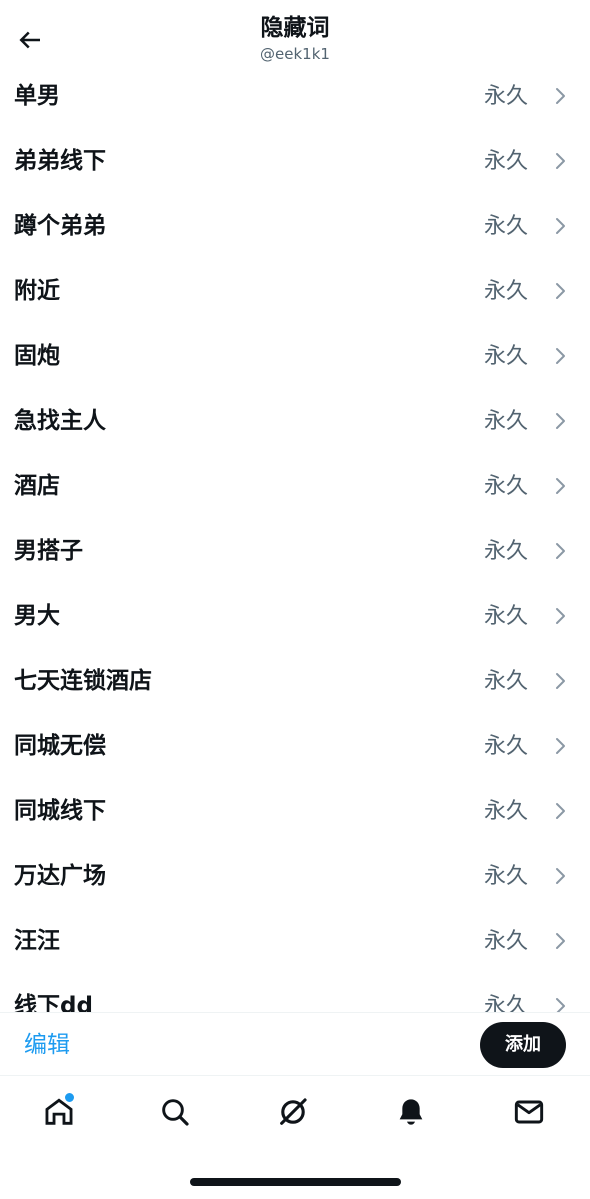  I want to click on tab-bar, so click(295, 1112).